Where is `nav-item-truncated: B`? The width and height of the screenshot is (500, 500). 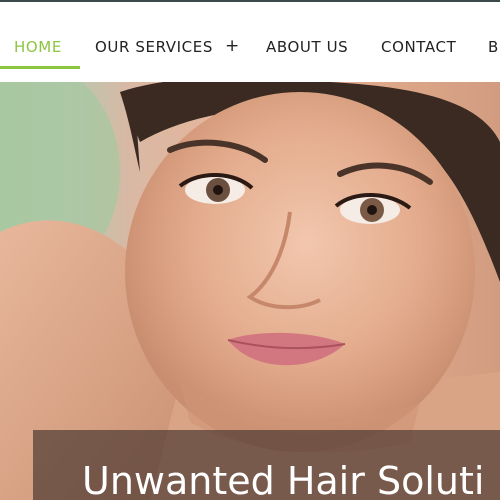 nav-item-truncated: B is located at coordinates (493, 47).